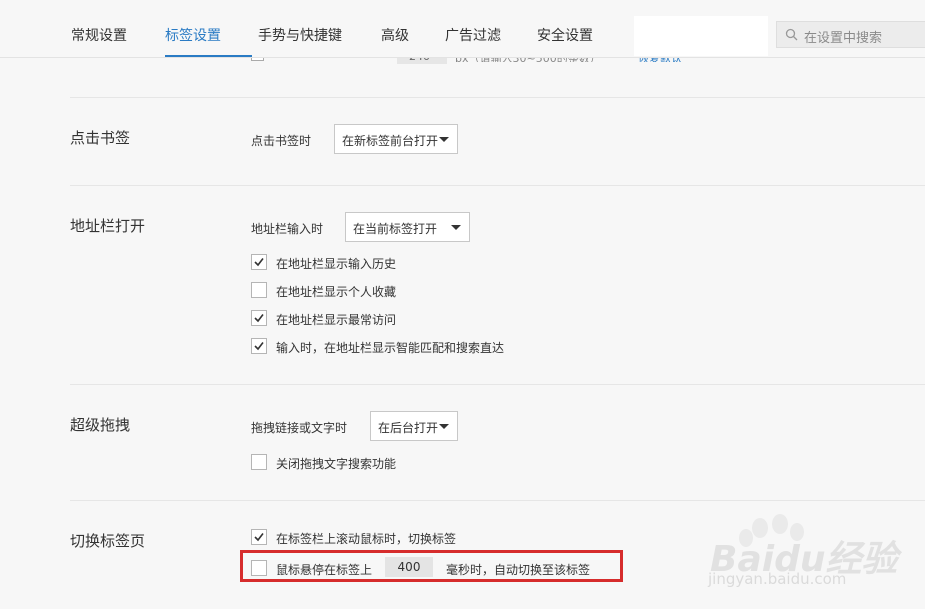 The height and width of the screenshot is (609, 925). Describe the element at coordinates (299, 428) in the screenshot. I see `drag-label: 拖拽链接或文字时` at that location.